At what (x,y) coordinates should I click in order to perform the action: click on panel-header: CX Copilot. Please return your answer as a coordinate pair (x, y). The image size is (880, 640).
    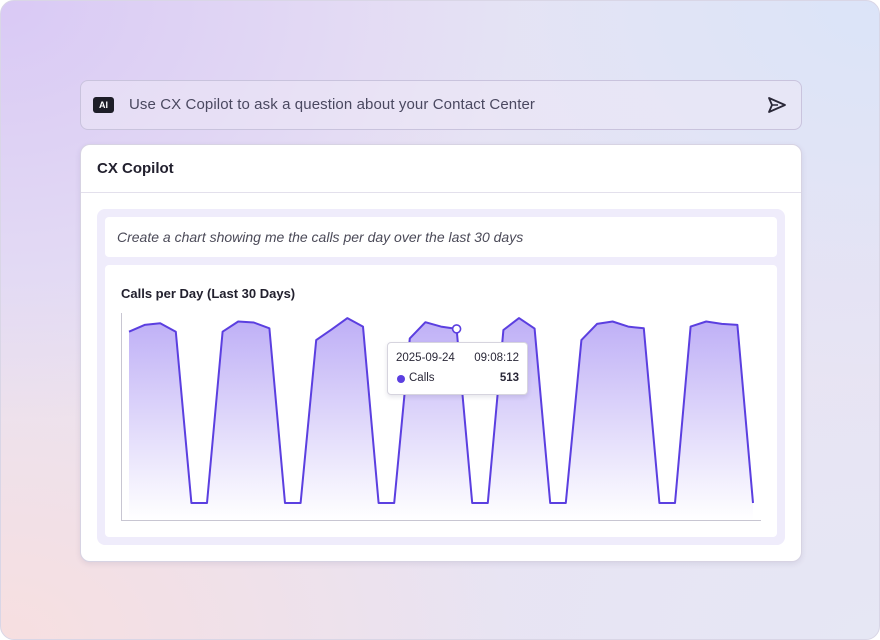
    Looking at the image, I should click on (441, 169).